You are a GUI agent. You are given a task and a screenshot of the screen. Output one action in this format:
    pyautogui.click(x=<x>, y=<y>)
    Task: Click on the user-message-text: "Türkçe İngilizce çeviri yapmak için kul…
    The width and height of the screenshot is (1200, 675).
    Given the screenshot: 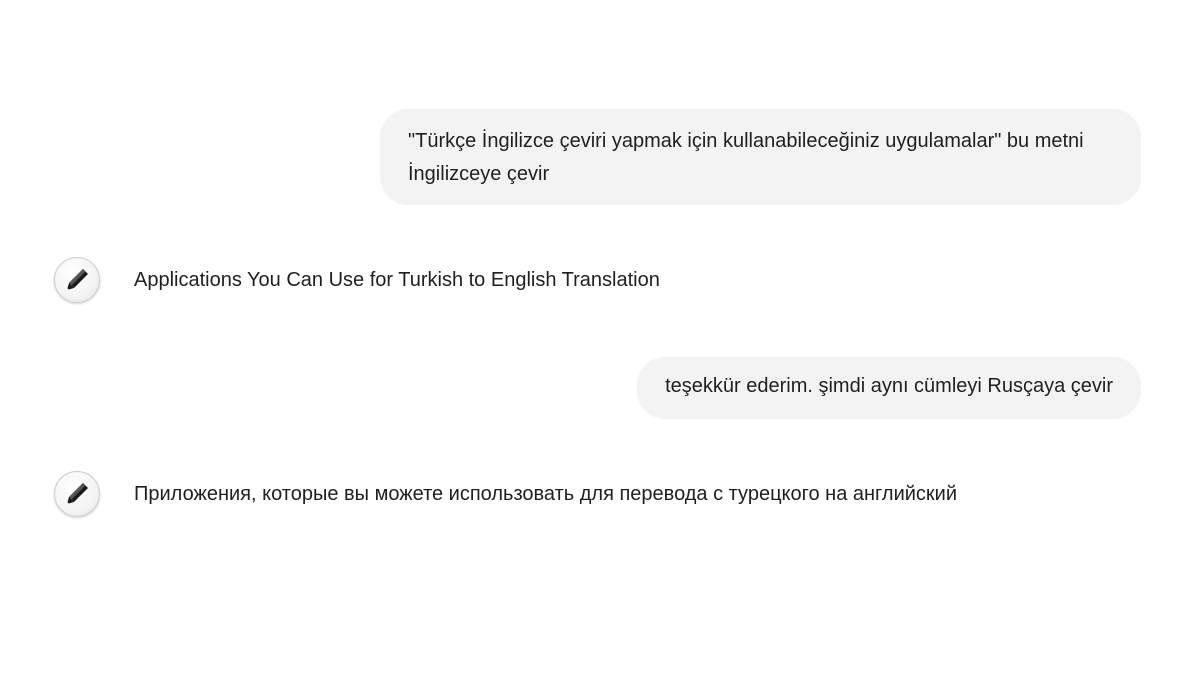 What is the action you would take?
    pyautogui.click(x=746, y=157)
    